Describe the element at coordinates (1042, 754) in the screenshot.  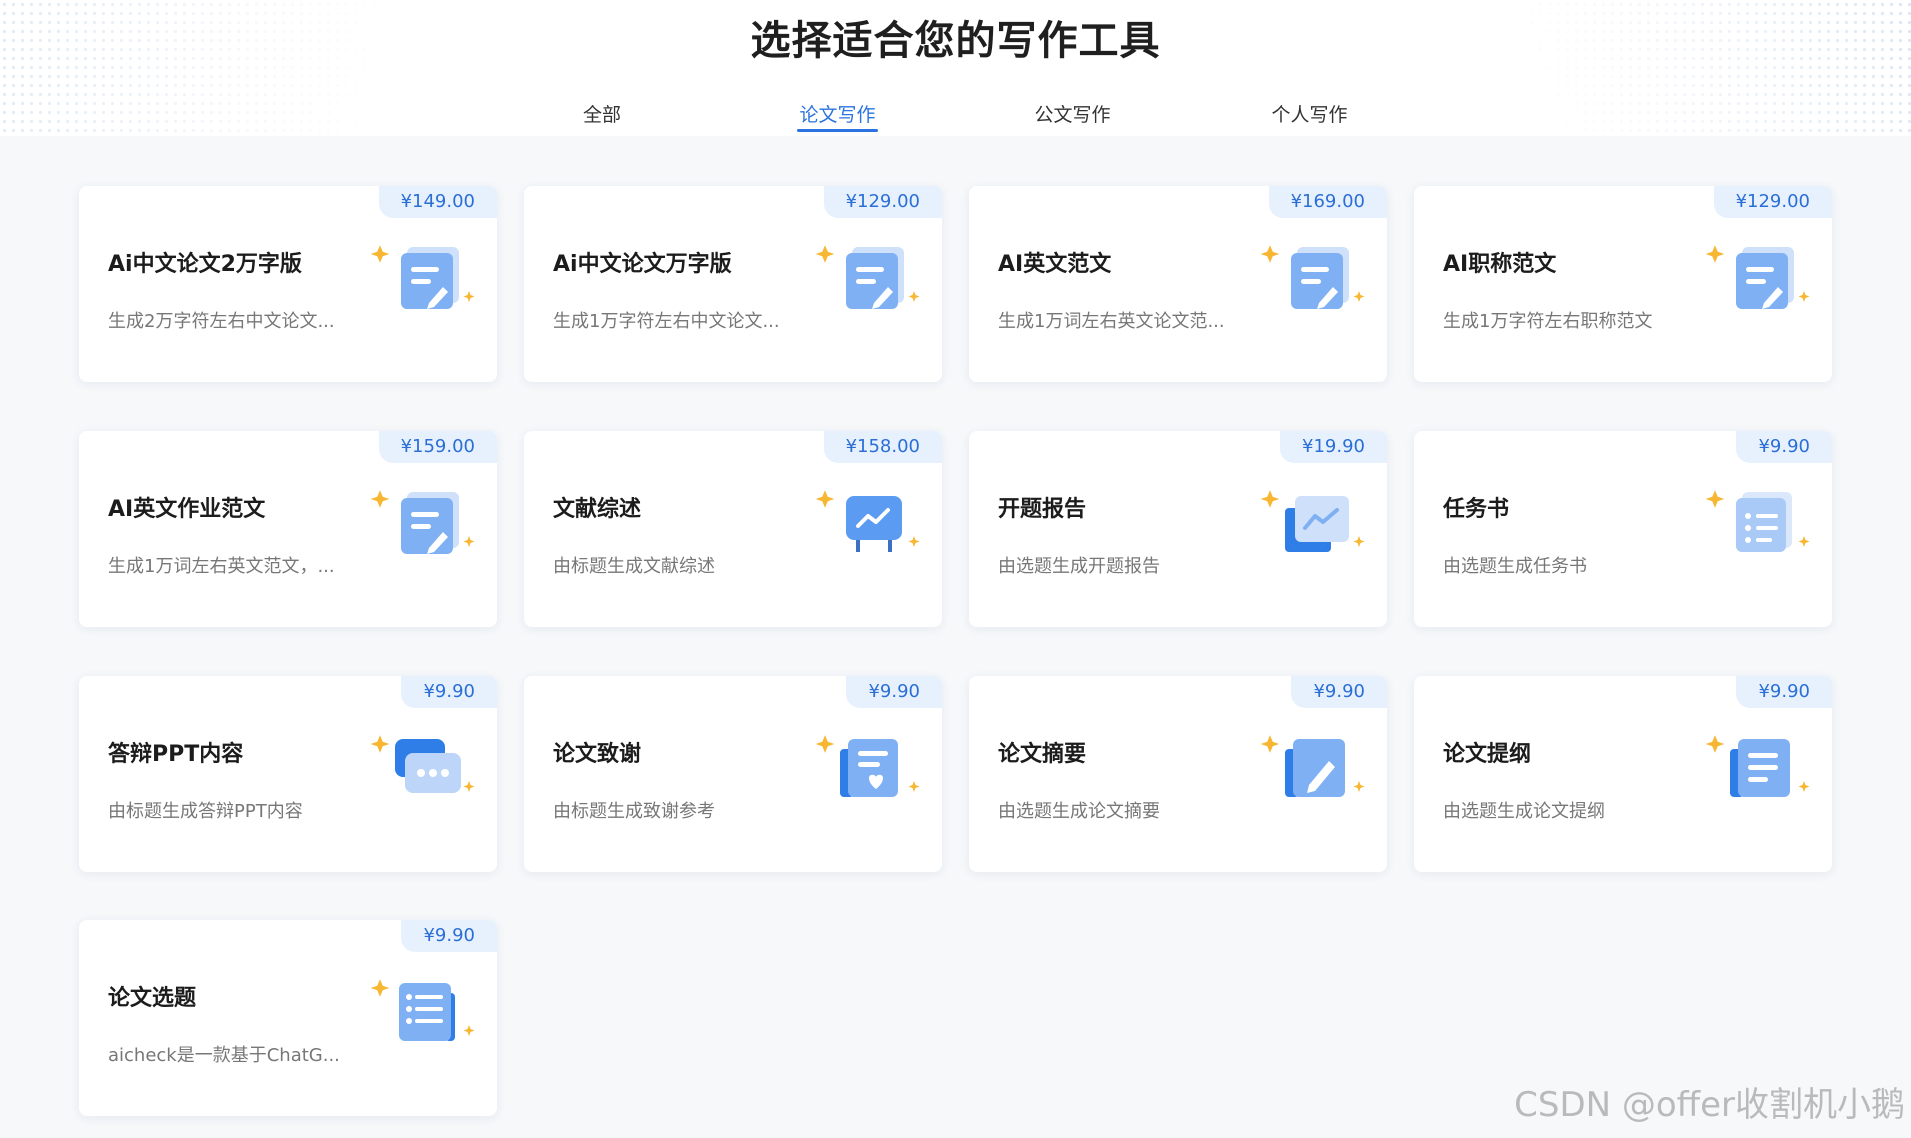
I see `card-title: 论文摘要` at that location.